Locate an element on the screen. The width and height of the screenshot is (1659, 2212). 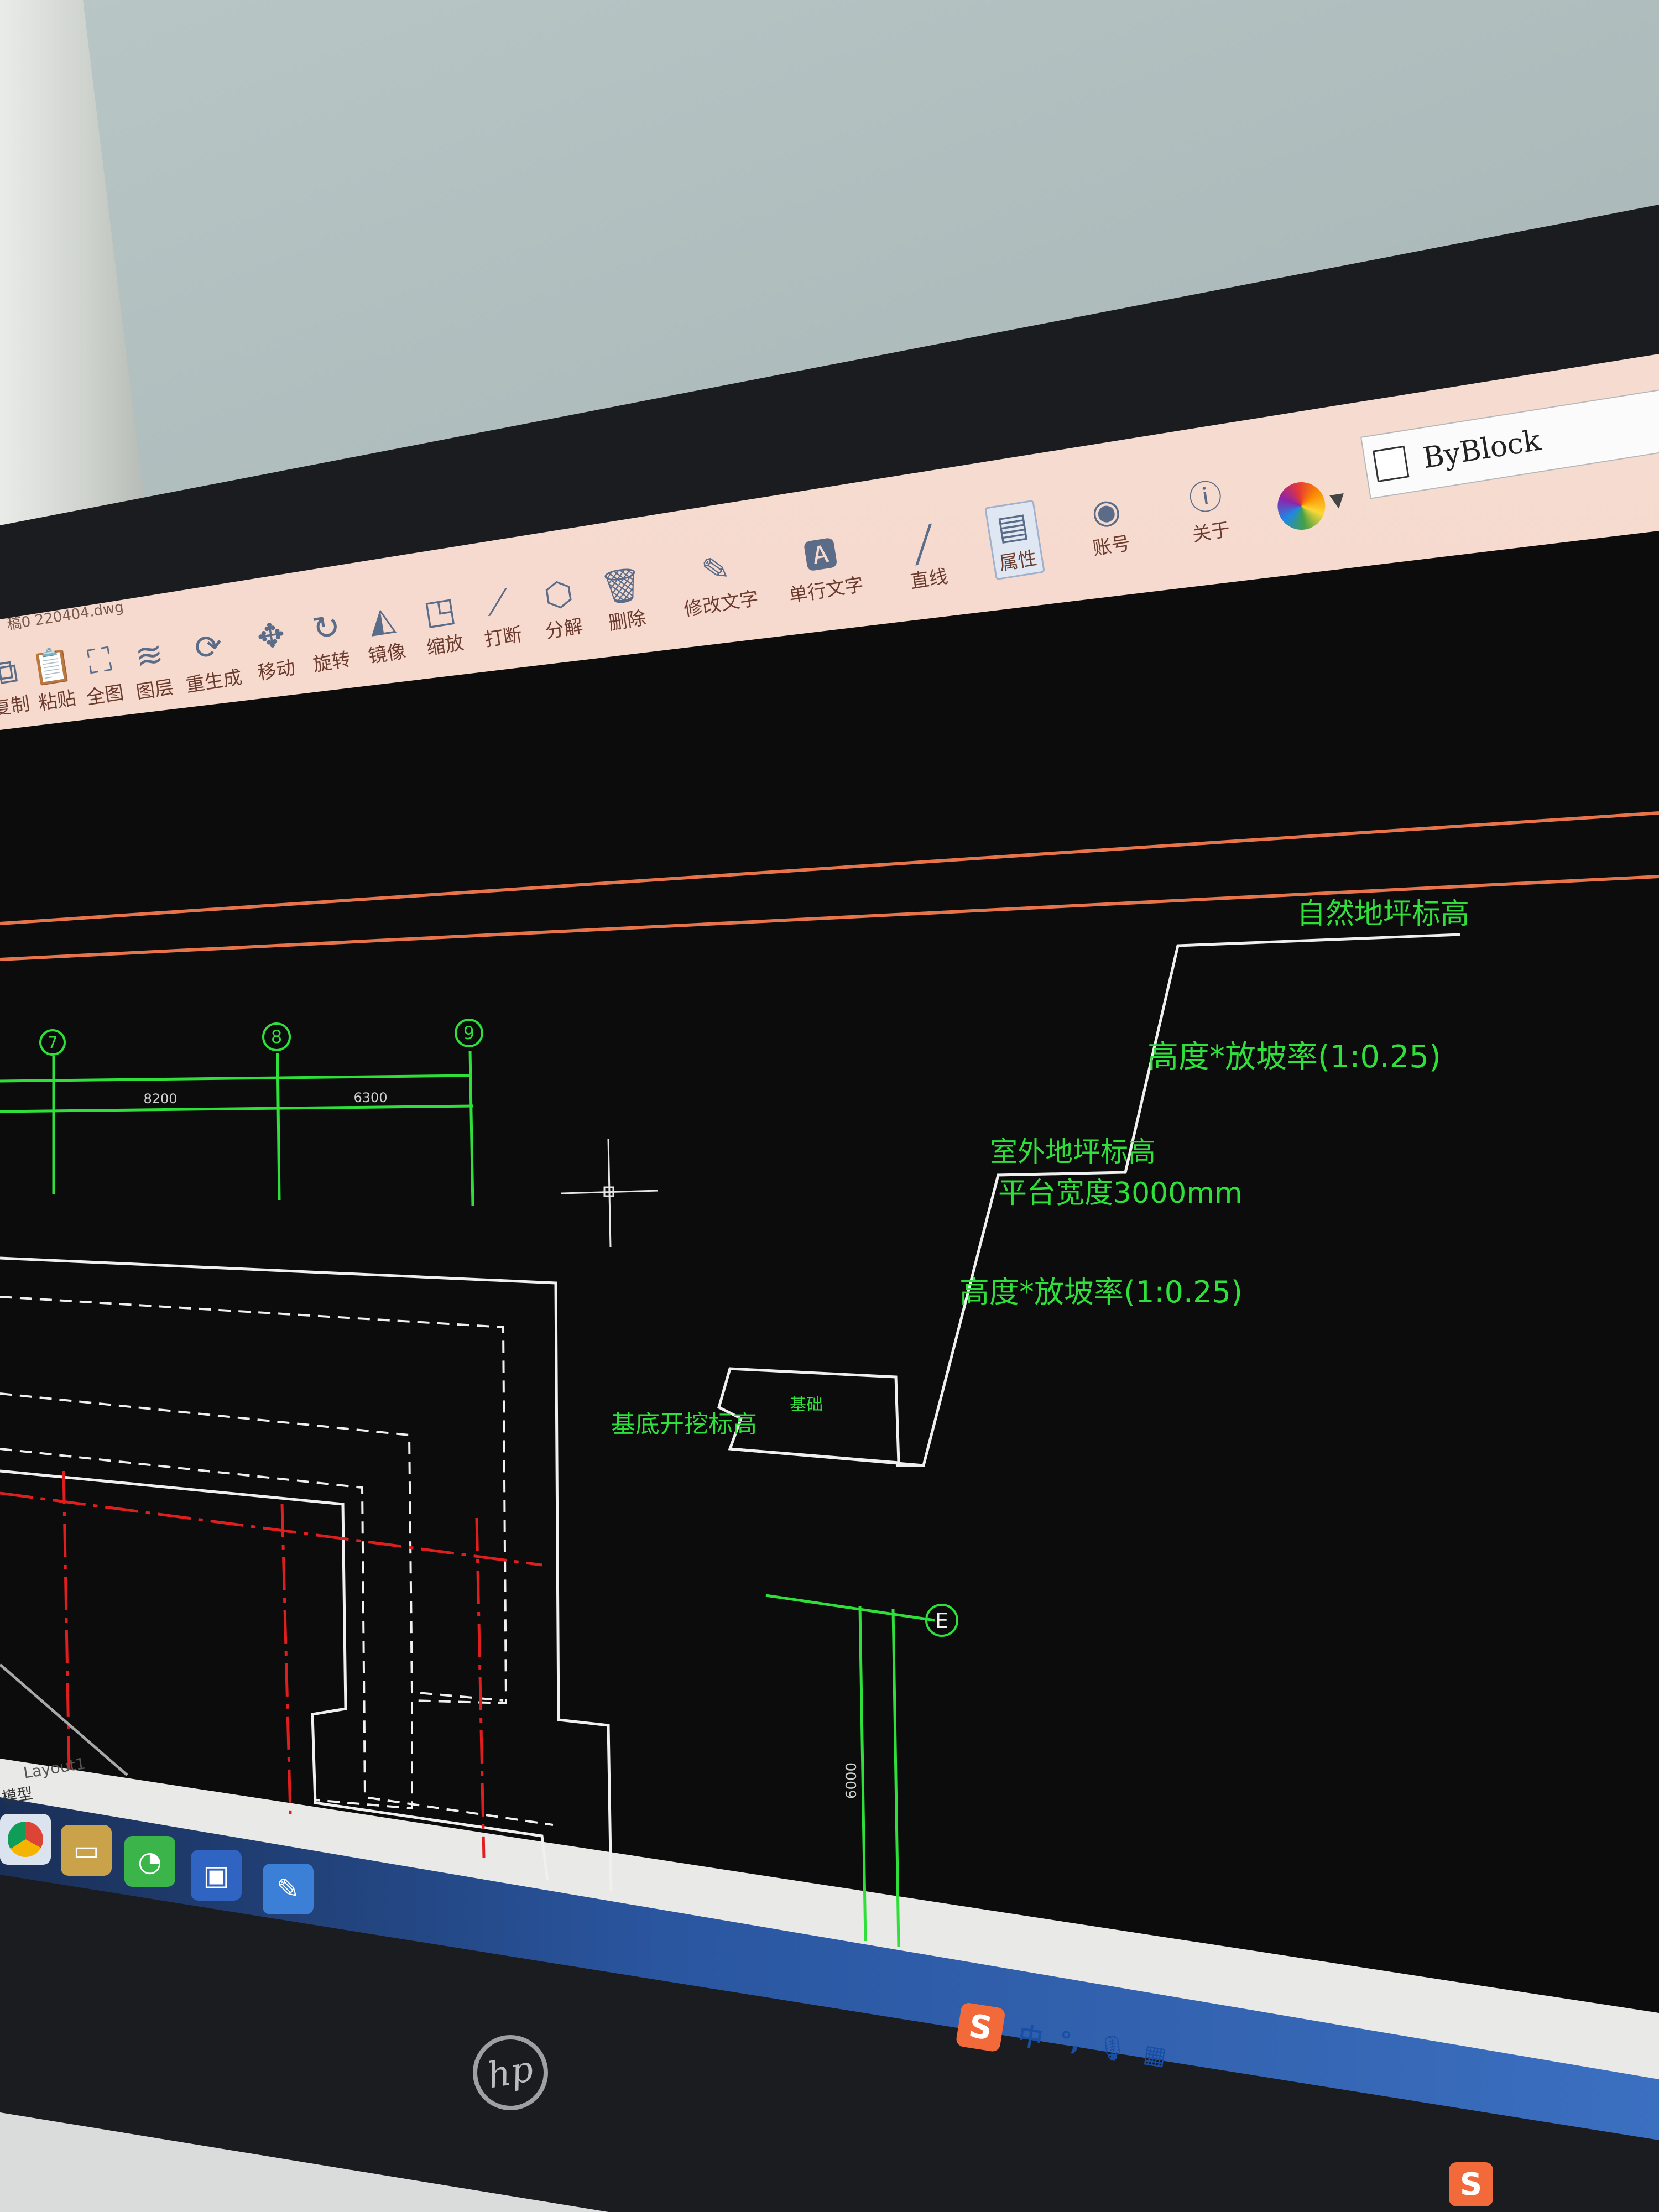
outdoor-ground-label: 室外地坪标高 is located at coordinates (1073, 1152).